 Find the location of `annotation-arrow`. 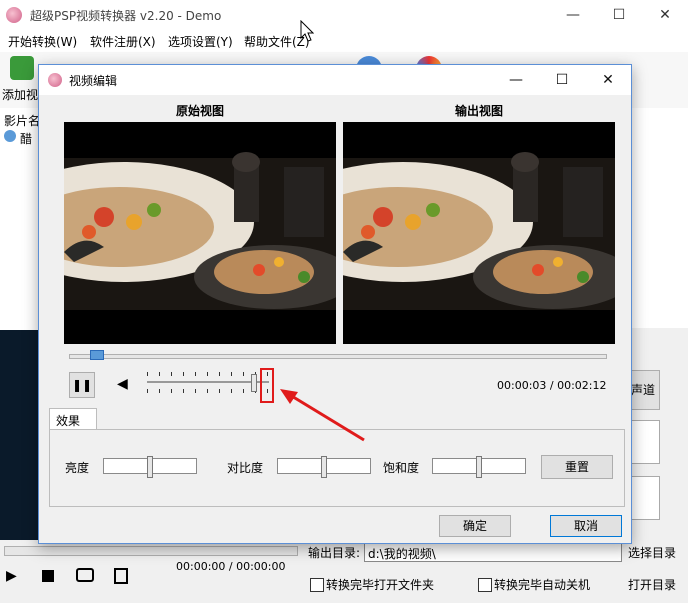

annotation-arrow is located at coordinates (322, 415).